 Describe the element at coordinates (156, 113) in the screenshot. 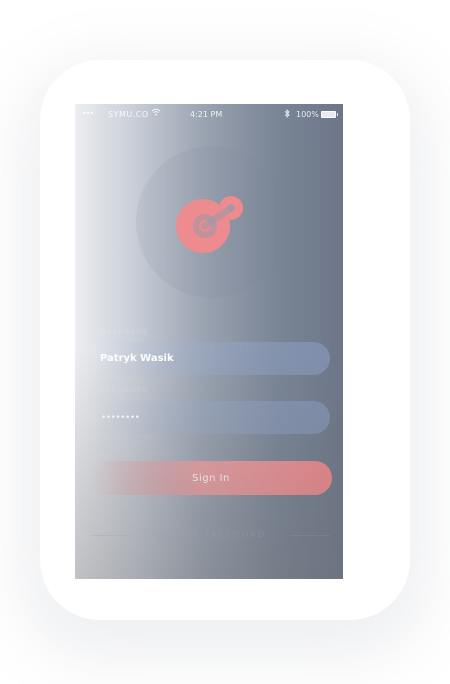

I see `wifi-icon` at that location.